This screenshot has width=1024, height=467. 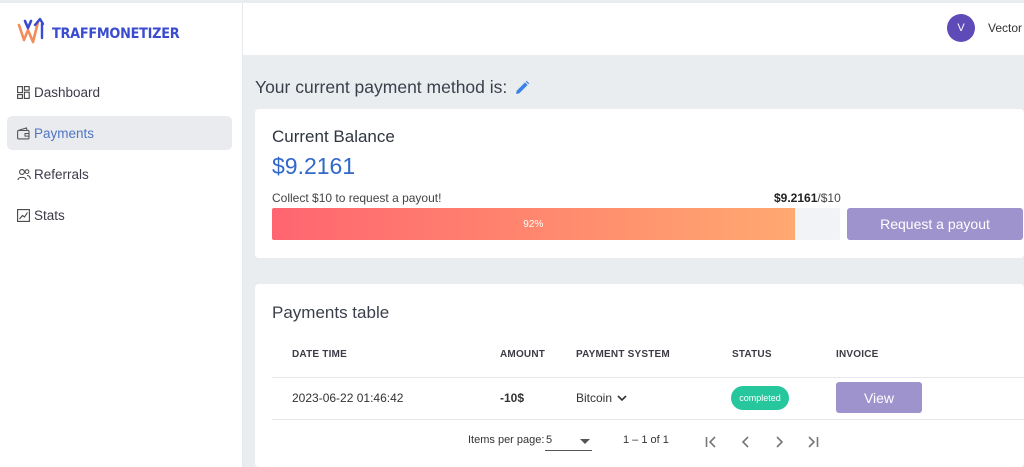 What do you see at coordinates (796, 198) in the screenshot?
I see `ratio-current: $9.2161` at bounding box center [796, 198].